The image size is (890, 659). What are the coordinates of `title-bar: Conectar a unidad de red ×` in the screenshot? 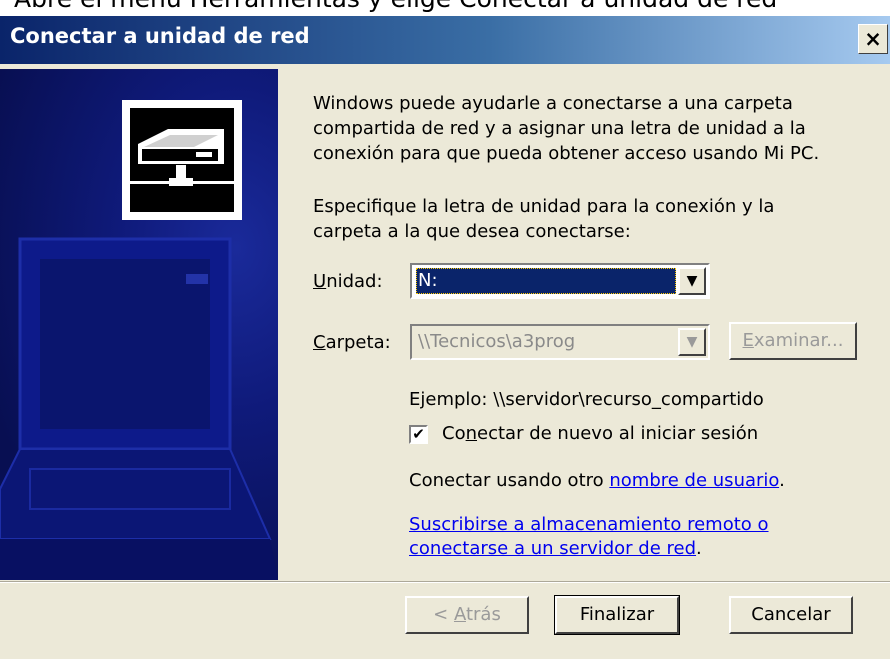 It's located at (445, 40).